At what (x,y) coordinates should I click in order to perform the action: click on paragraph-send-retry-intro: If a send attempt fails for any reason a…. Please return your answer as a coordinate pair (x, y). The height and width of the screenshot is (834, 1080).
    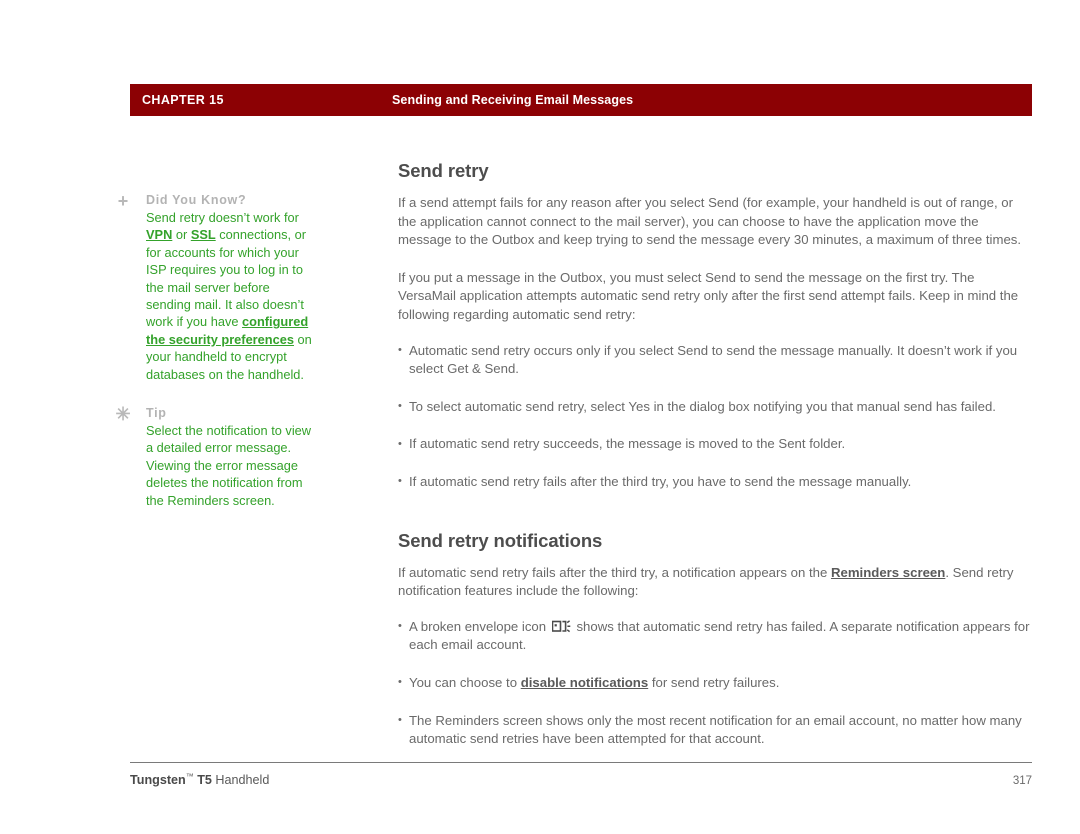
    Looking at the image, I should click on (710, 221).